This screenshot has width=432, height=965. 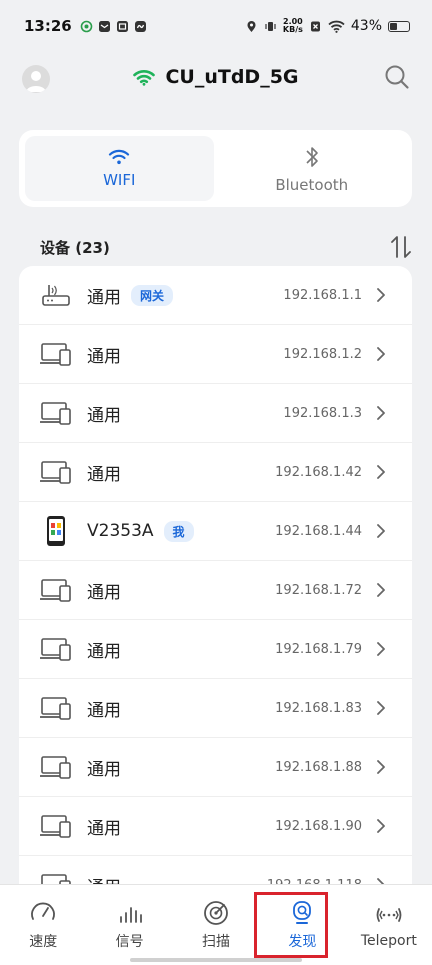 What do you see at coordinates (226, 247) in the screenshot?
I see `devices-header: 设备 (23)` at bounding box center [226, 247].